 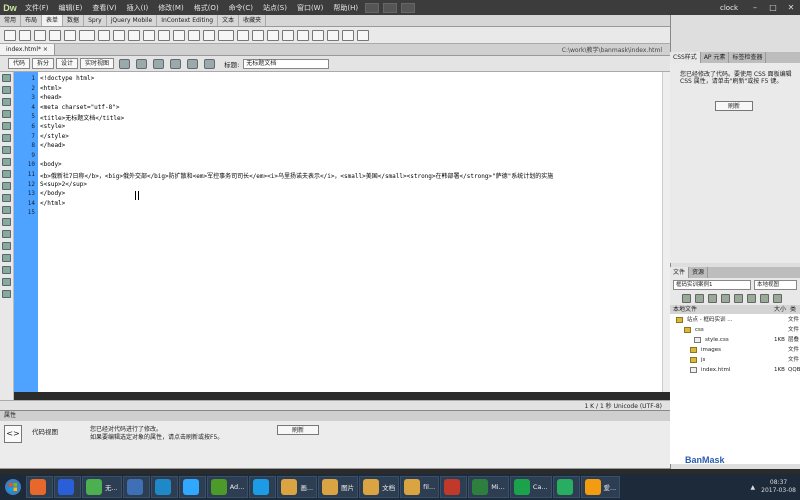 I want to click on line-numbers-icon, so click(x=6, y=162).